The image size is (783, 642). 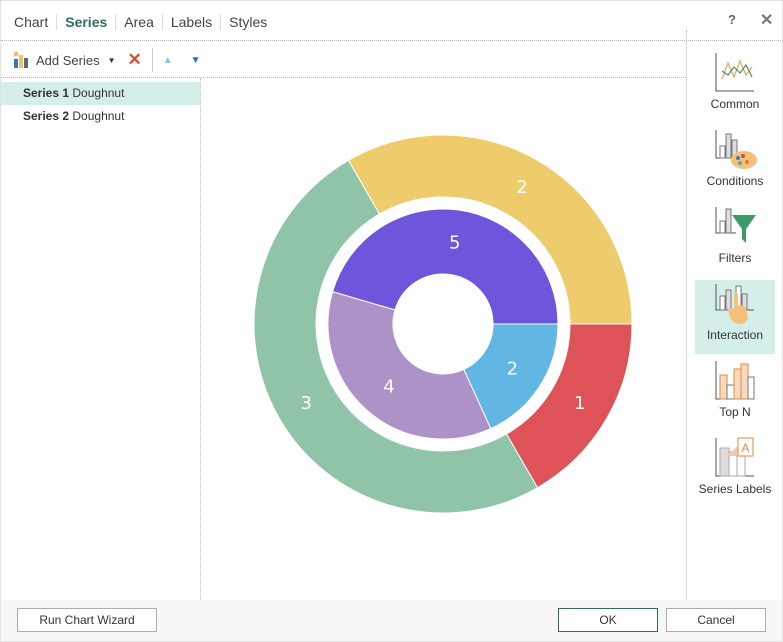 I want to click on side-item-interaction: Interaction, so click(x=735, y=317).